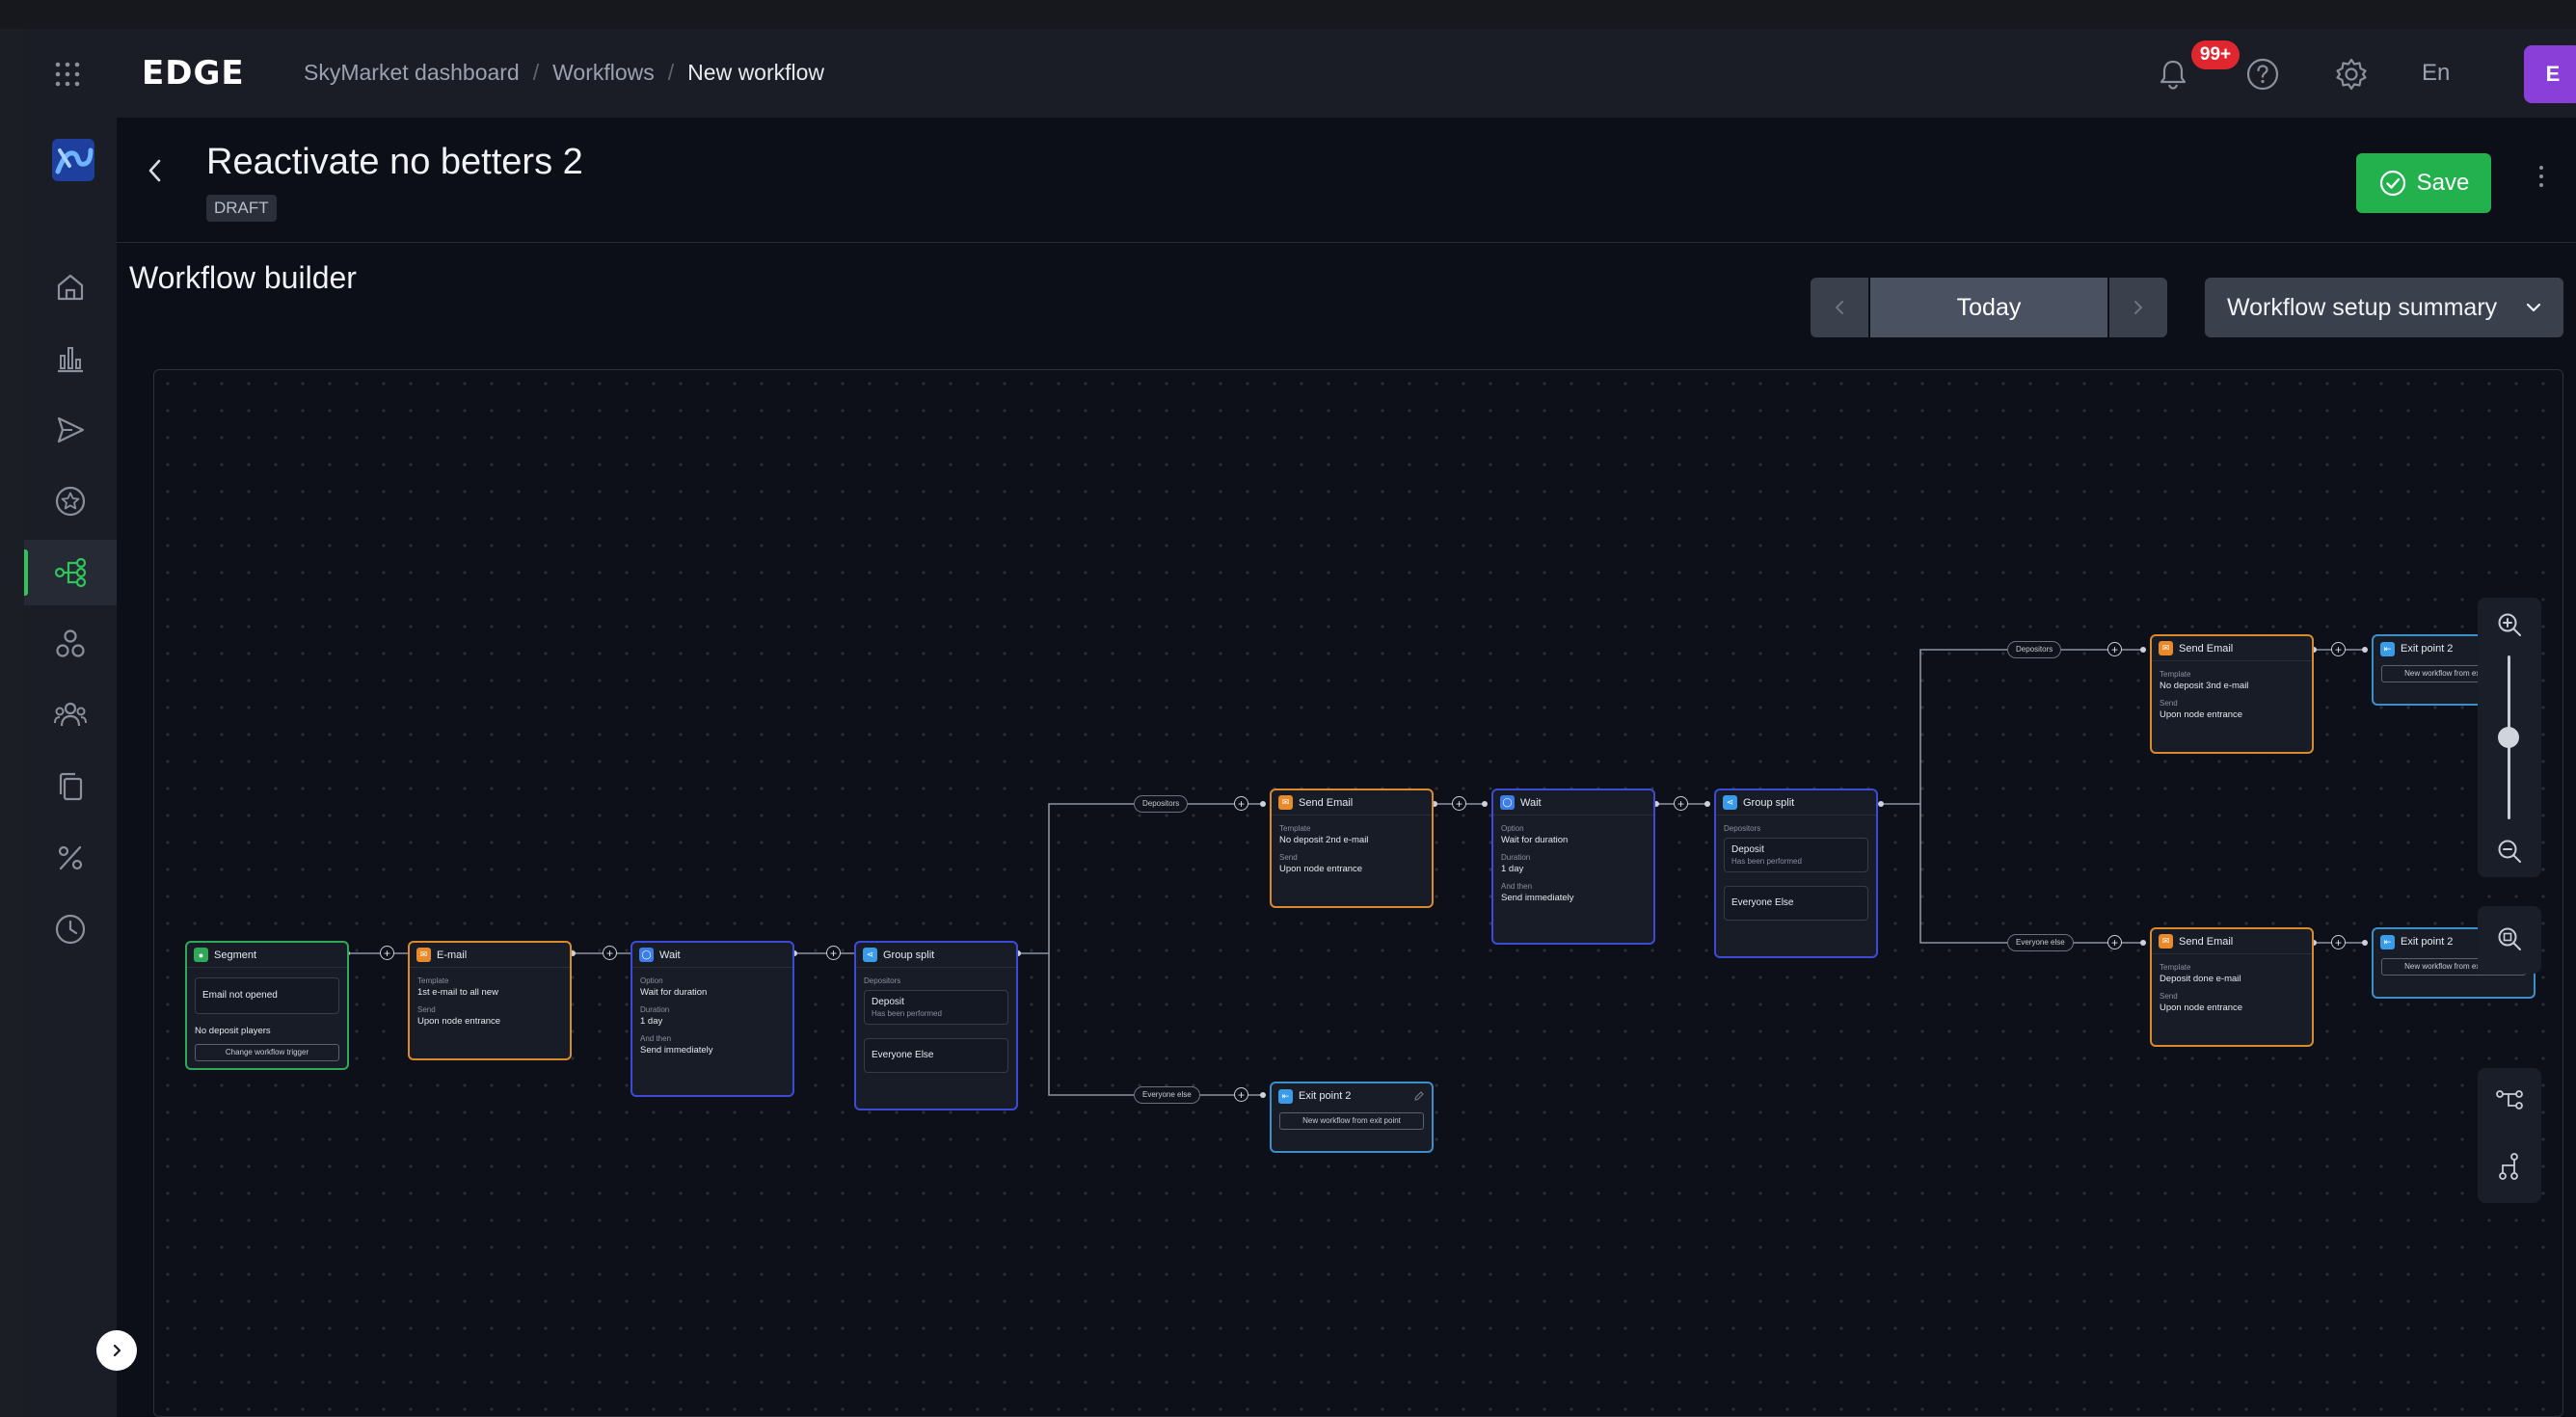 This screenshot has width=2576, height=1417. I want to click on sidebar-item-home, so click(70, 287).